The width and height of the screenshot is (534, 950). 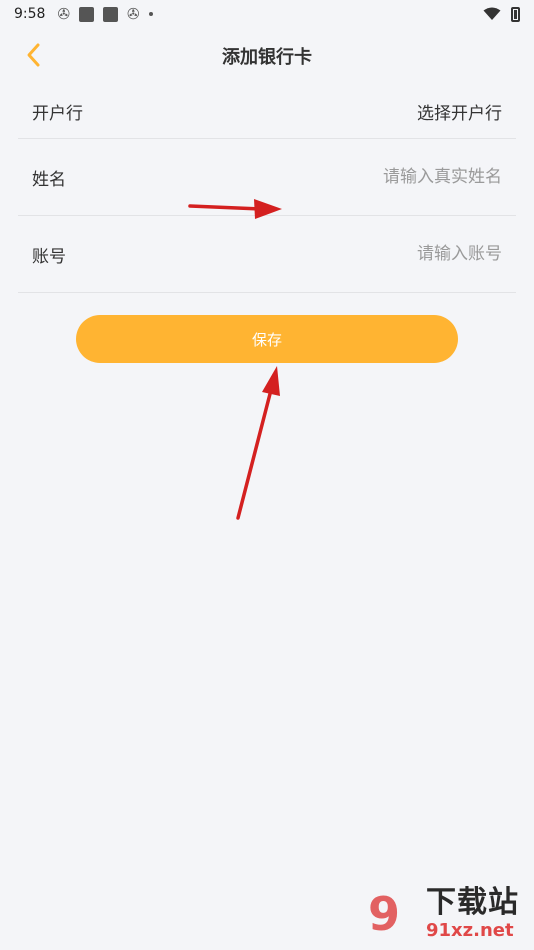 I want to click on status-time: 9:58, so click(x=30, y=14).